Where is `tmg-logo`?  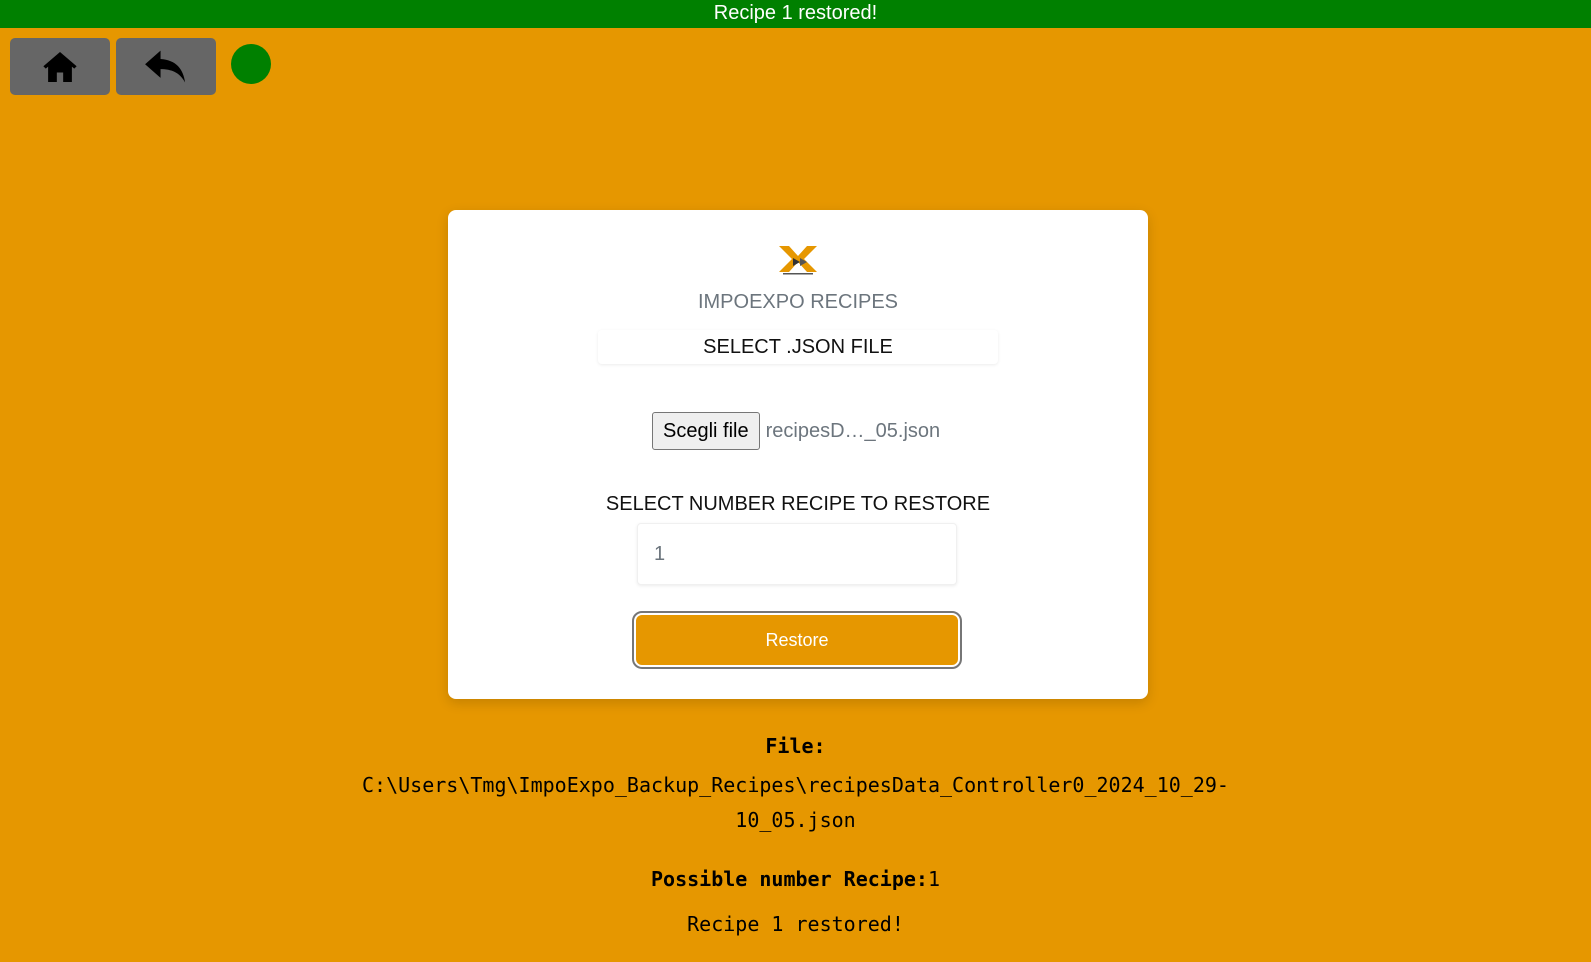
tmg-logo is located at coordinates (798, 260).